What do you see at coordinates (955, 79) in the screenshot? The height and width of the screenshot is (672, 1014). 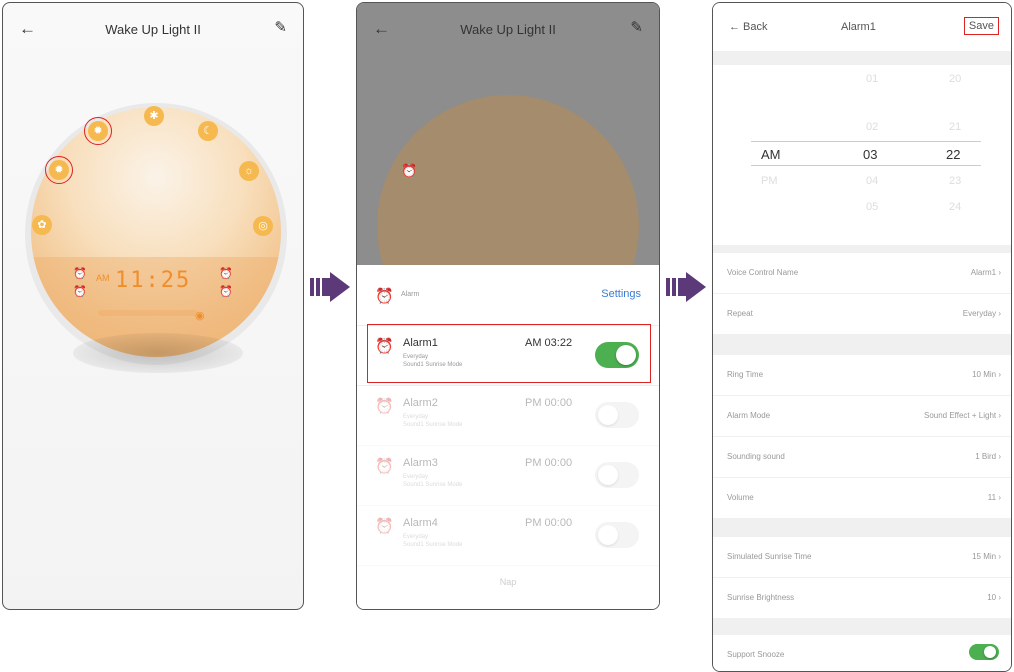 I see `picker-minute: 20` at bounding box center [955, 79].